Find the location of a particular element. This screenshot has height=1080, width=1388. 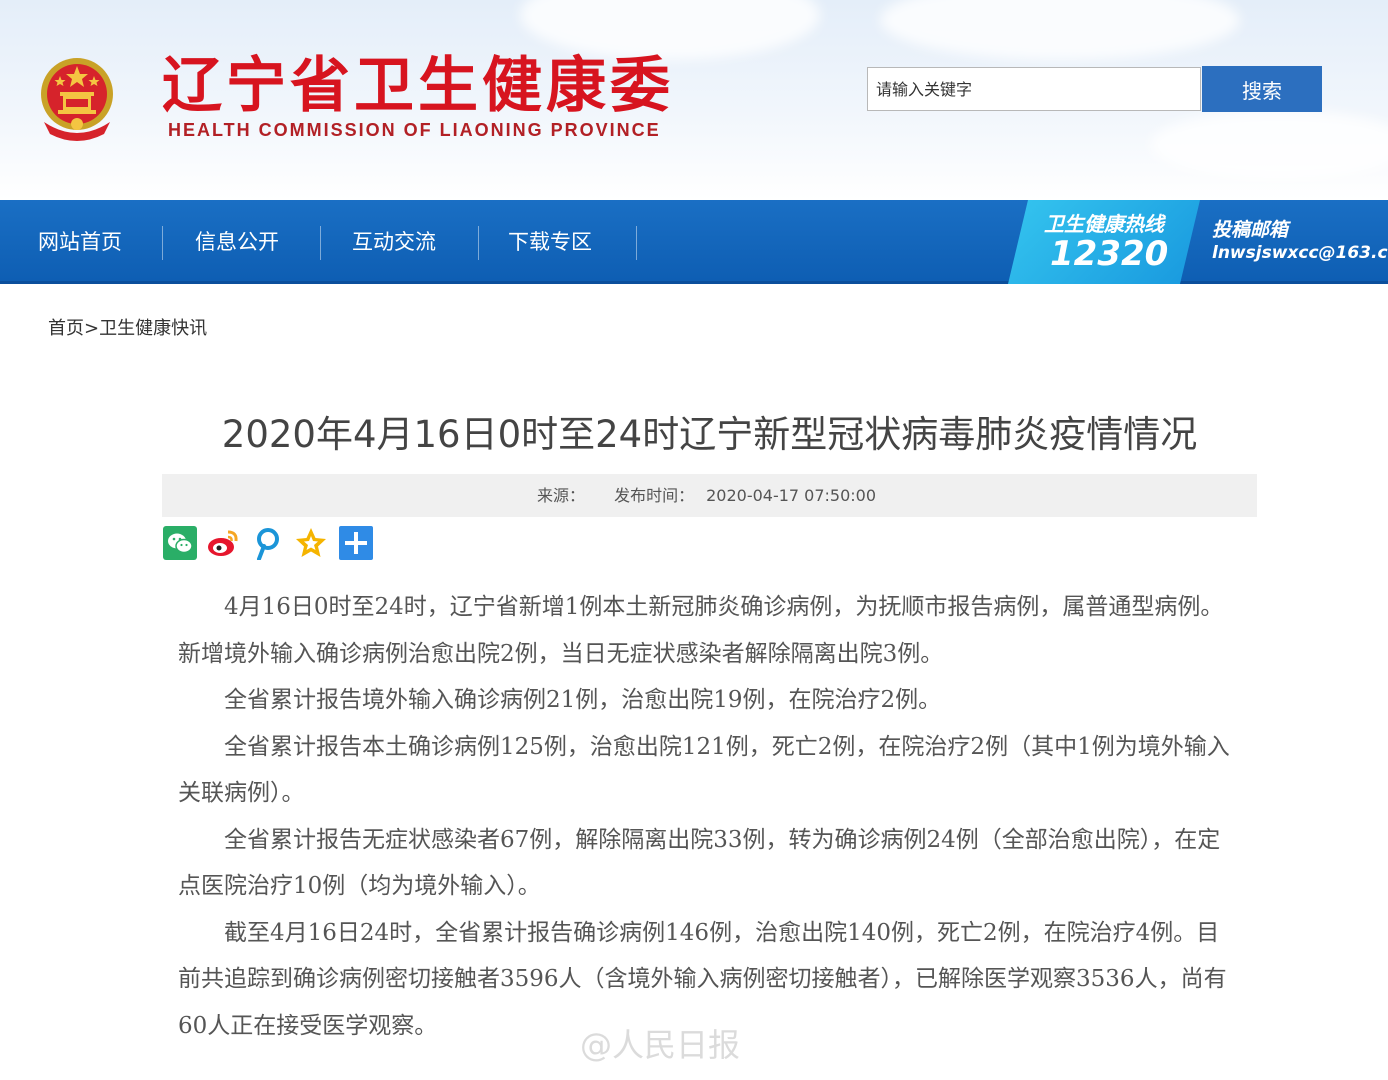

mailbox-email: lnwsjswxcc@163.com is located at coordinates (1300, 253).